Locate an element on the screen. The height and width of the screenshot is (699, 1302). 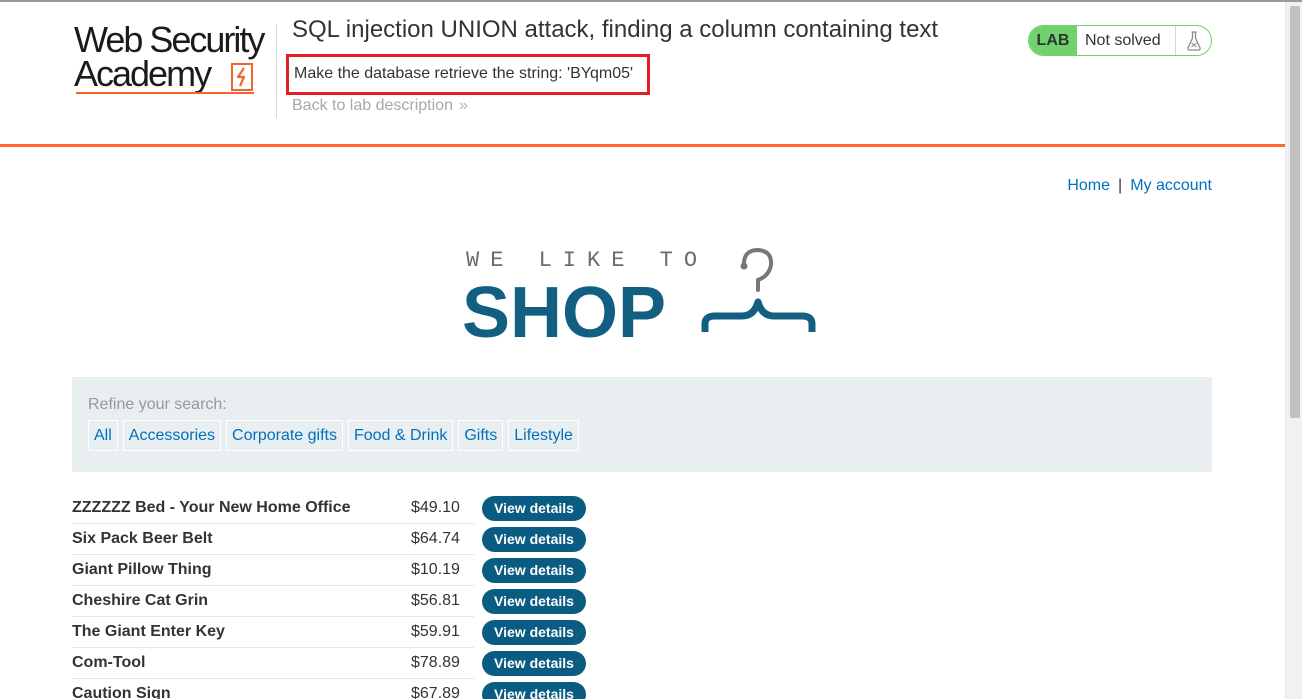
product-price: $64.74 is located at coordinates (435, 538).